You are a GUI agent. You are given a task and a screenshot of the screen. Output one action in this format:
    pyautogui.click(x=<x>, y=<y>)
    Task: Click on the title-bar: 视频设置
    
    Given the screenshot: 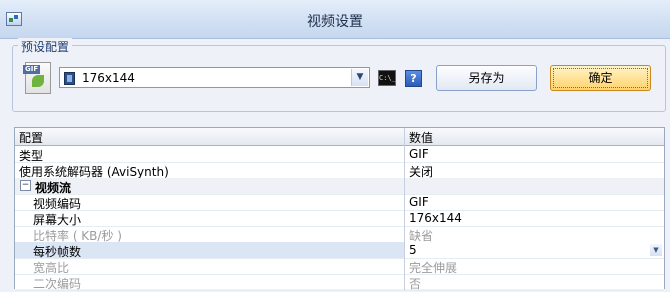 What is the action you would take?
    pyautogui.click(x=335, y=19)
    